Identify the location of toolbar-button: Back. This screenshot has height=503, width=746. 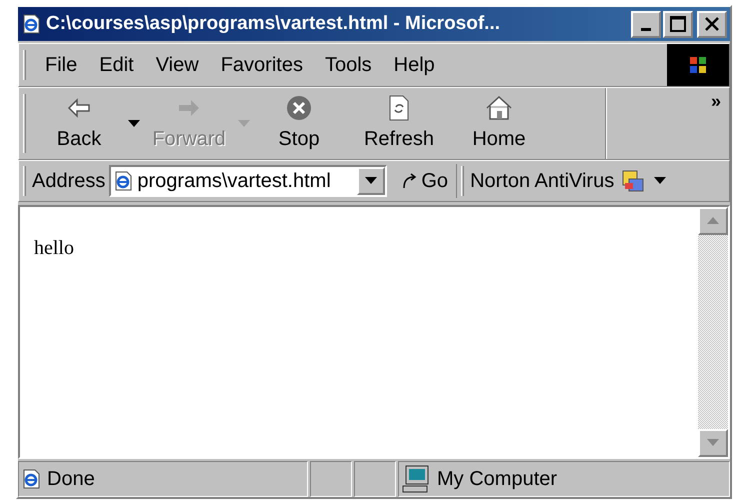
(79, 124).